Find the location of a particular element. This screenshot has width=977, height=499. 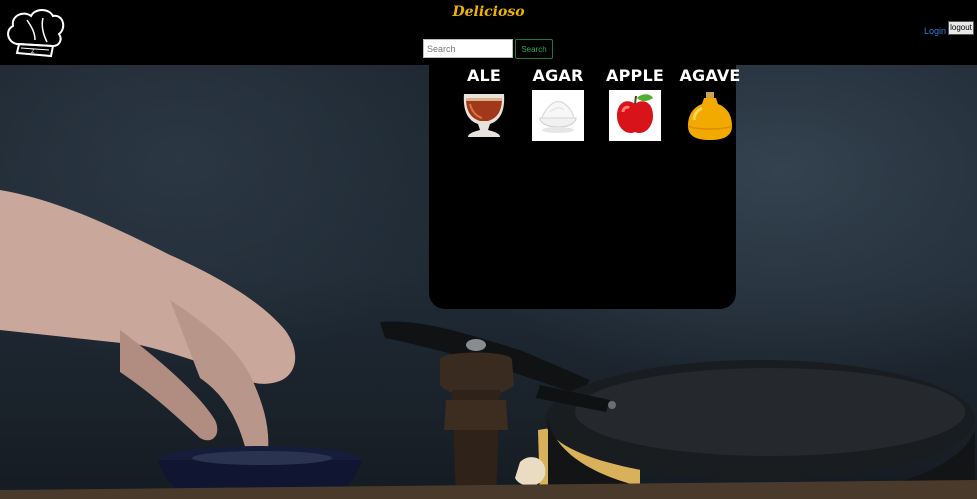

result-title: AGAR is located at coordinates (558, 75).